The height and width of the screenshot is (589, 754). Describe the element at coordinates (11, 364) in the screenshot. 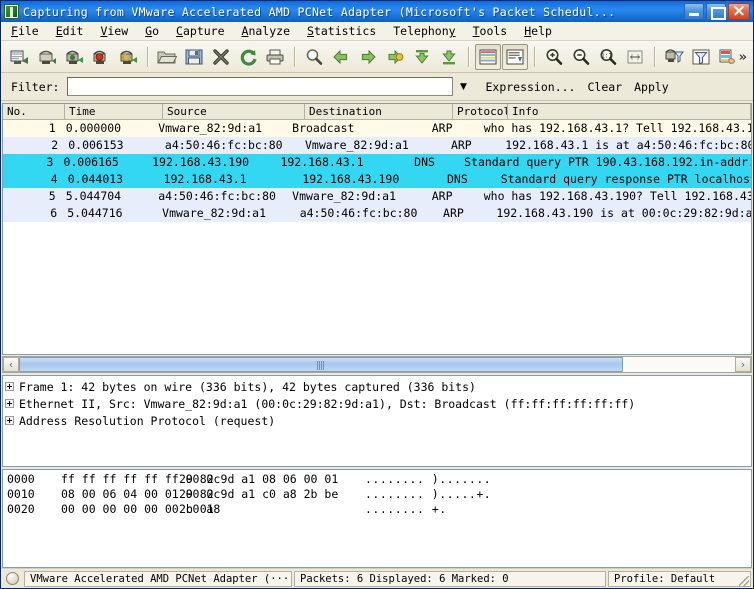

I see `scroll-left-arrow-icon: ‹` at that location.